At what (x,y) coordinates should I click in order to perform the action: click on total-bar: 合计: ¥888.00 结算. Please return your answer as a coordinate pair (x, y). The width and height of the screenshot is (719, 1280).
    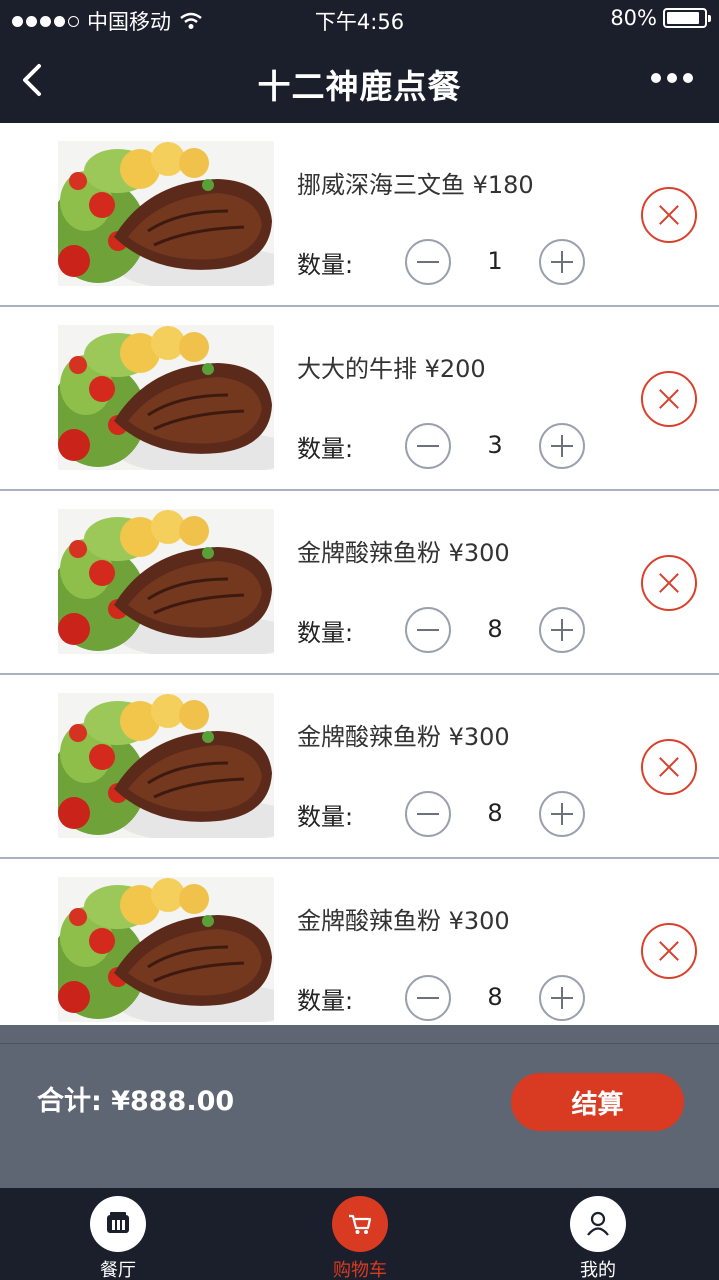
    Looking at the image, I should click on (359, 1106).